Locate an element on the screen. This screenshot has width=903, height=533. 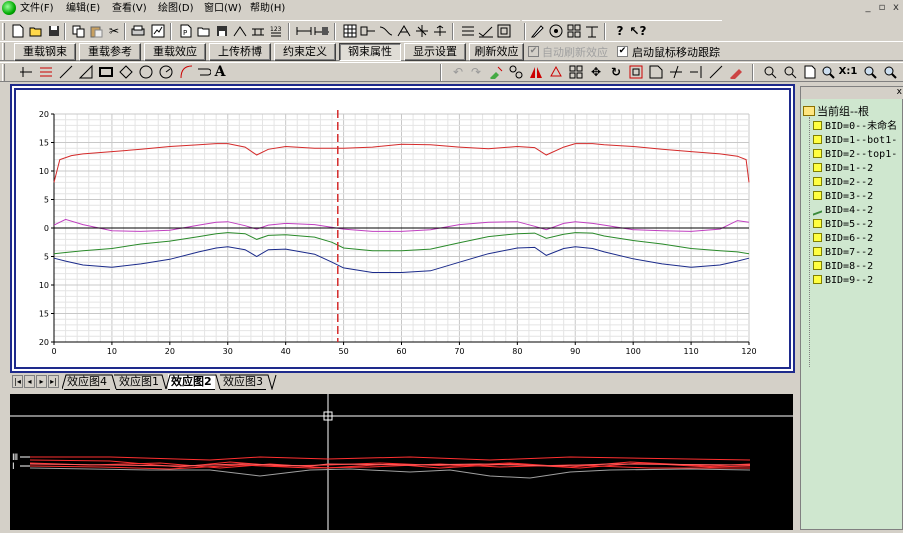
redo-icon: ↷ is located at coordinates (476, 72).